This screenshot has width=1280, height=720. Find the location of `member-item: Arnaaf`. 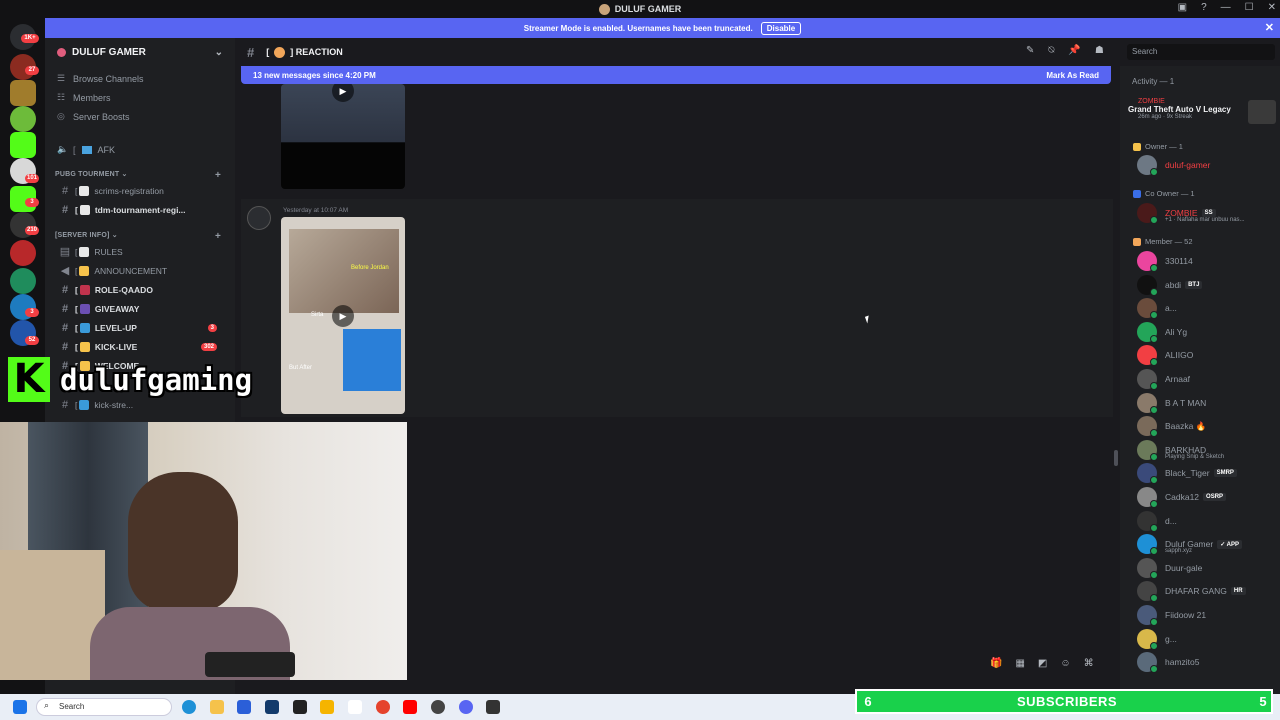

member-item: Arnaaf is located at coordinates (1207, 379).